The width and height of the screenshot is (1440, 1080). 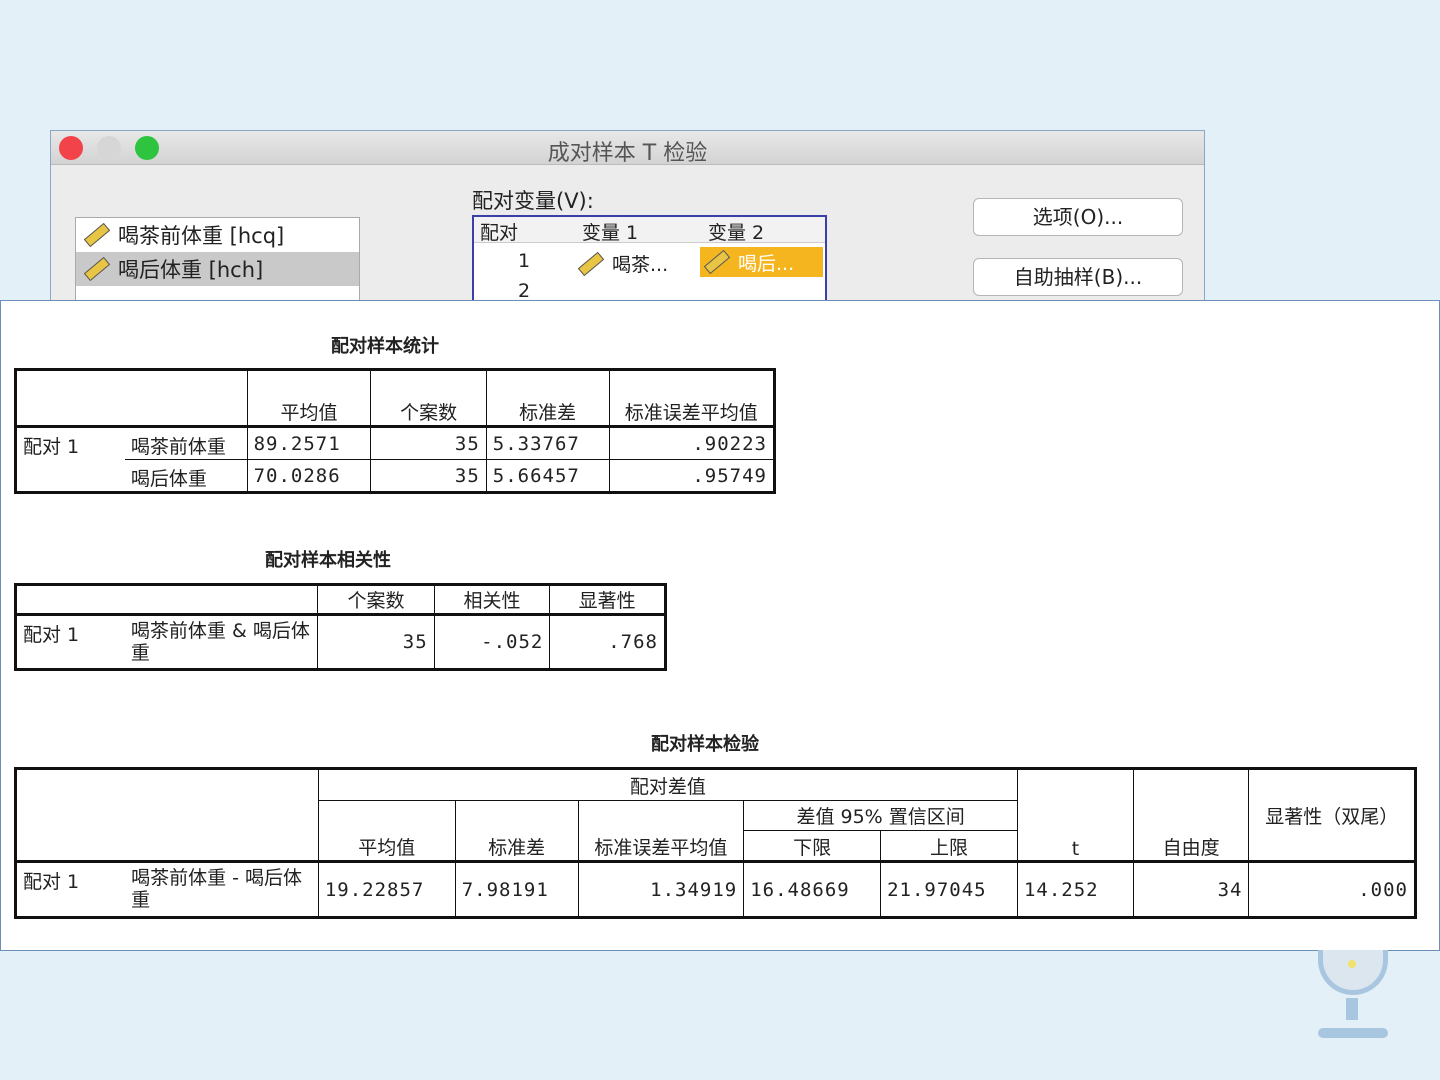 What do you see at coordinates (492, 599) in the screenshot?
I see `header-r: 相关性` at bounding box center [492, 599].